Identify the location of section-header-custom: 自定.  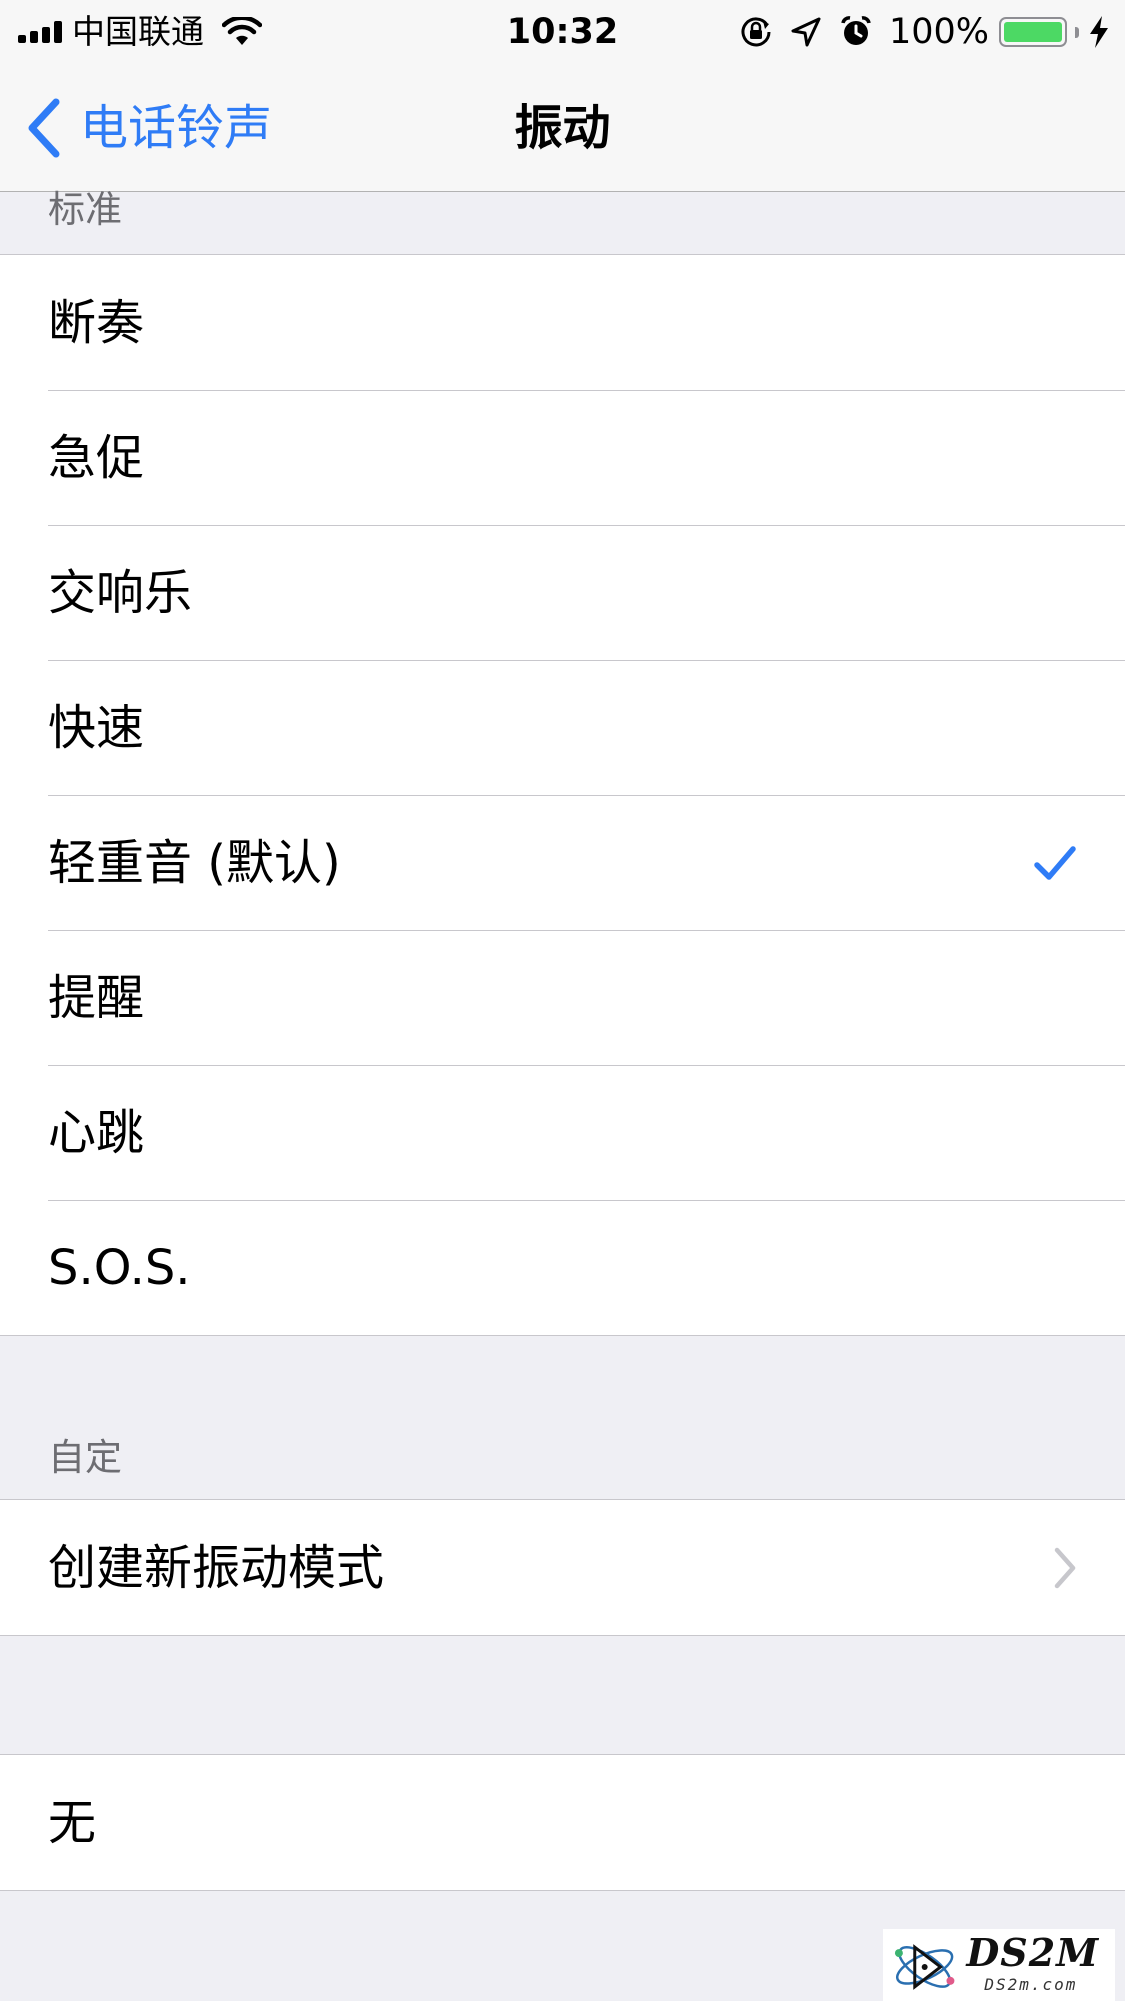
(85, 1457).